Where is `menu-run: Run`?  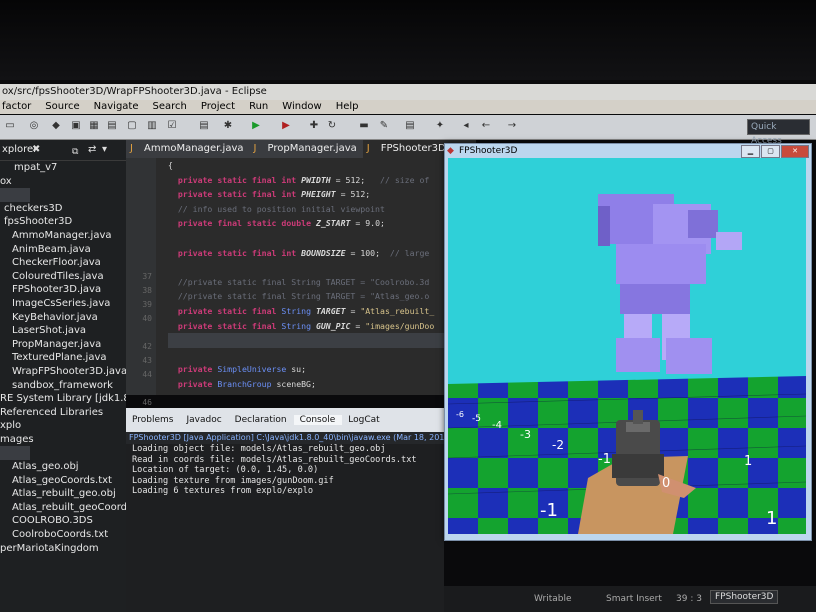 menu-run: Run is located at coordinates (258, 107).